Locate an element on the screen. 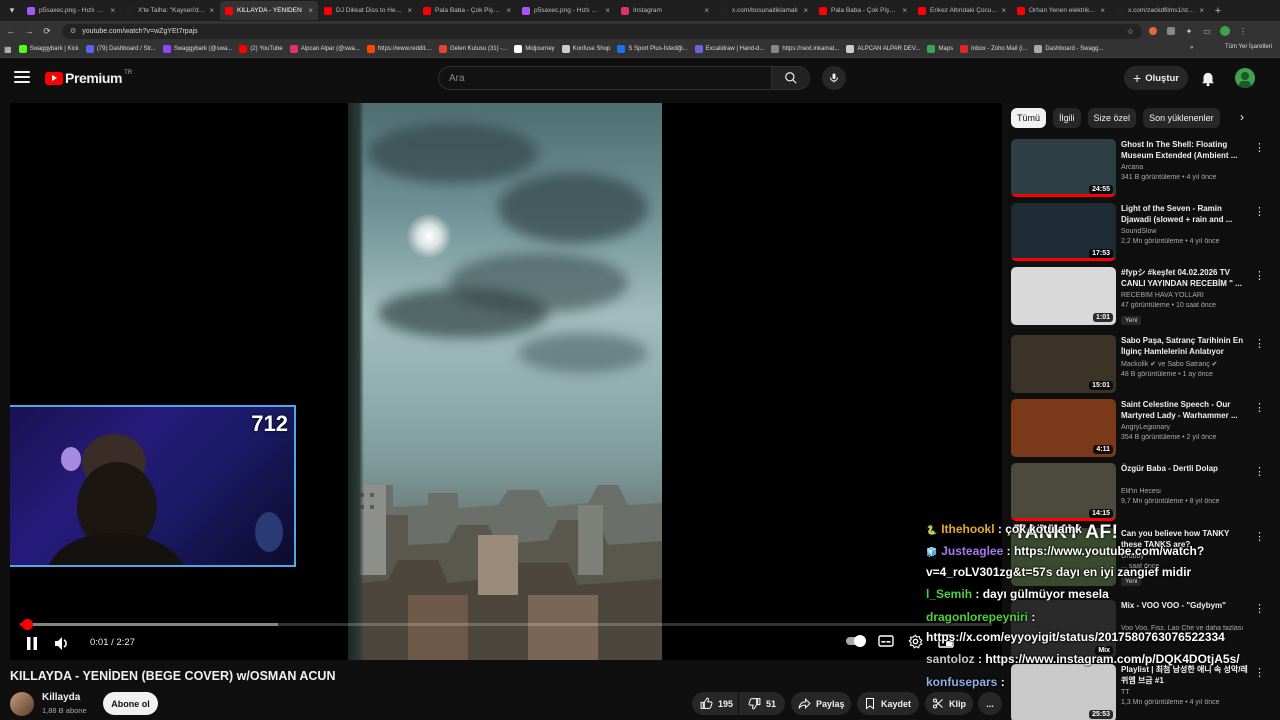  video-thumbnail: 15:01 is located at coordinates (1063, 364).